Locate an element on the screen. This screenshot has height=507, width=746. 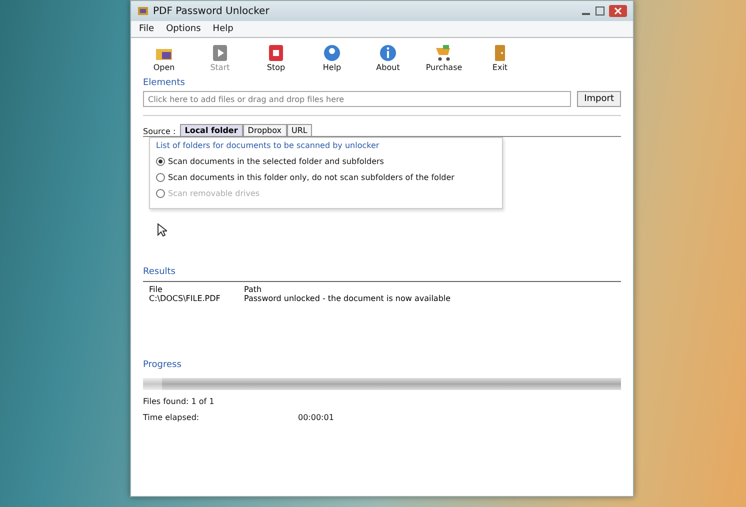
section-label: Results is located at coordinates (159, 272).